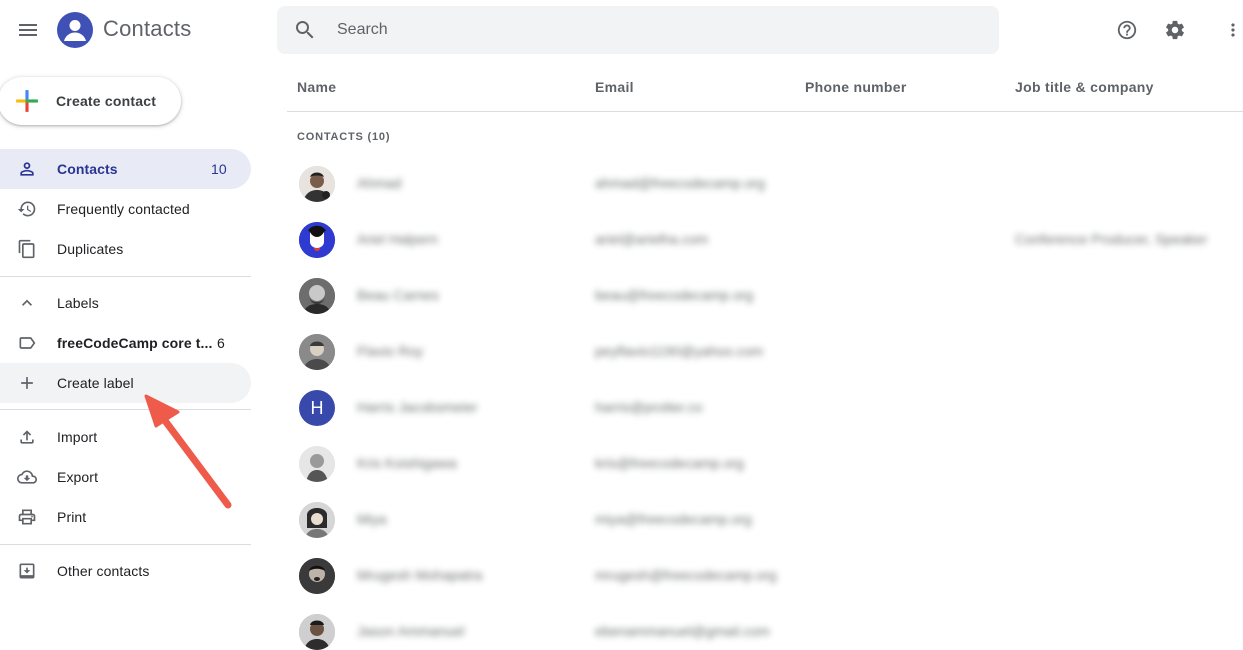 The height and width of the screenshot is (650, 1243). What do you see at coordinates (680, 183) in the screenshot?
I see `contact-email: ahmad@freecodecamp.org` at bounding box center [680, 183].